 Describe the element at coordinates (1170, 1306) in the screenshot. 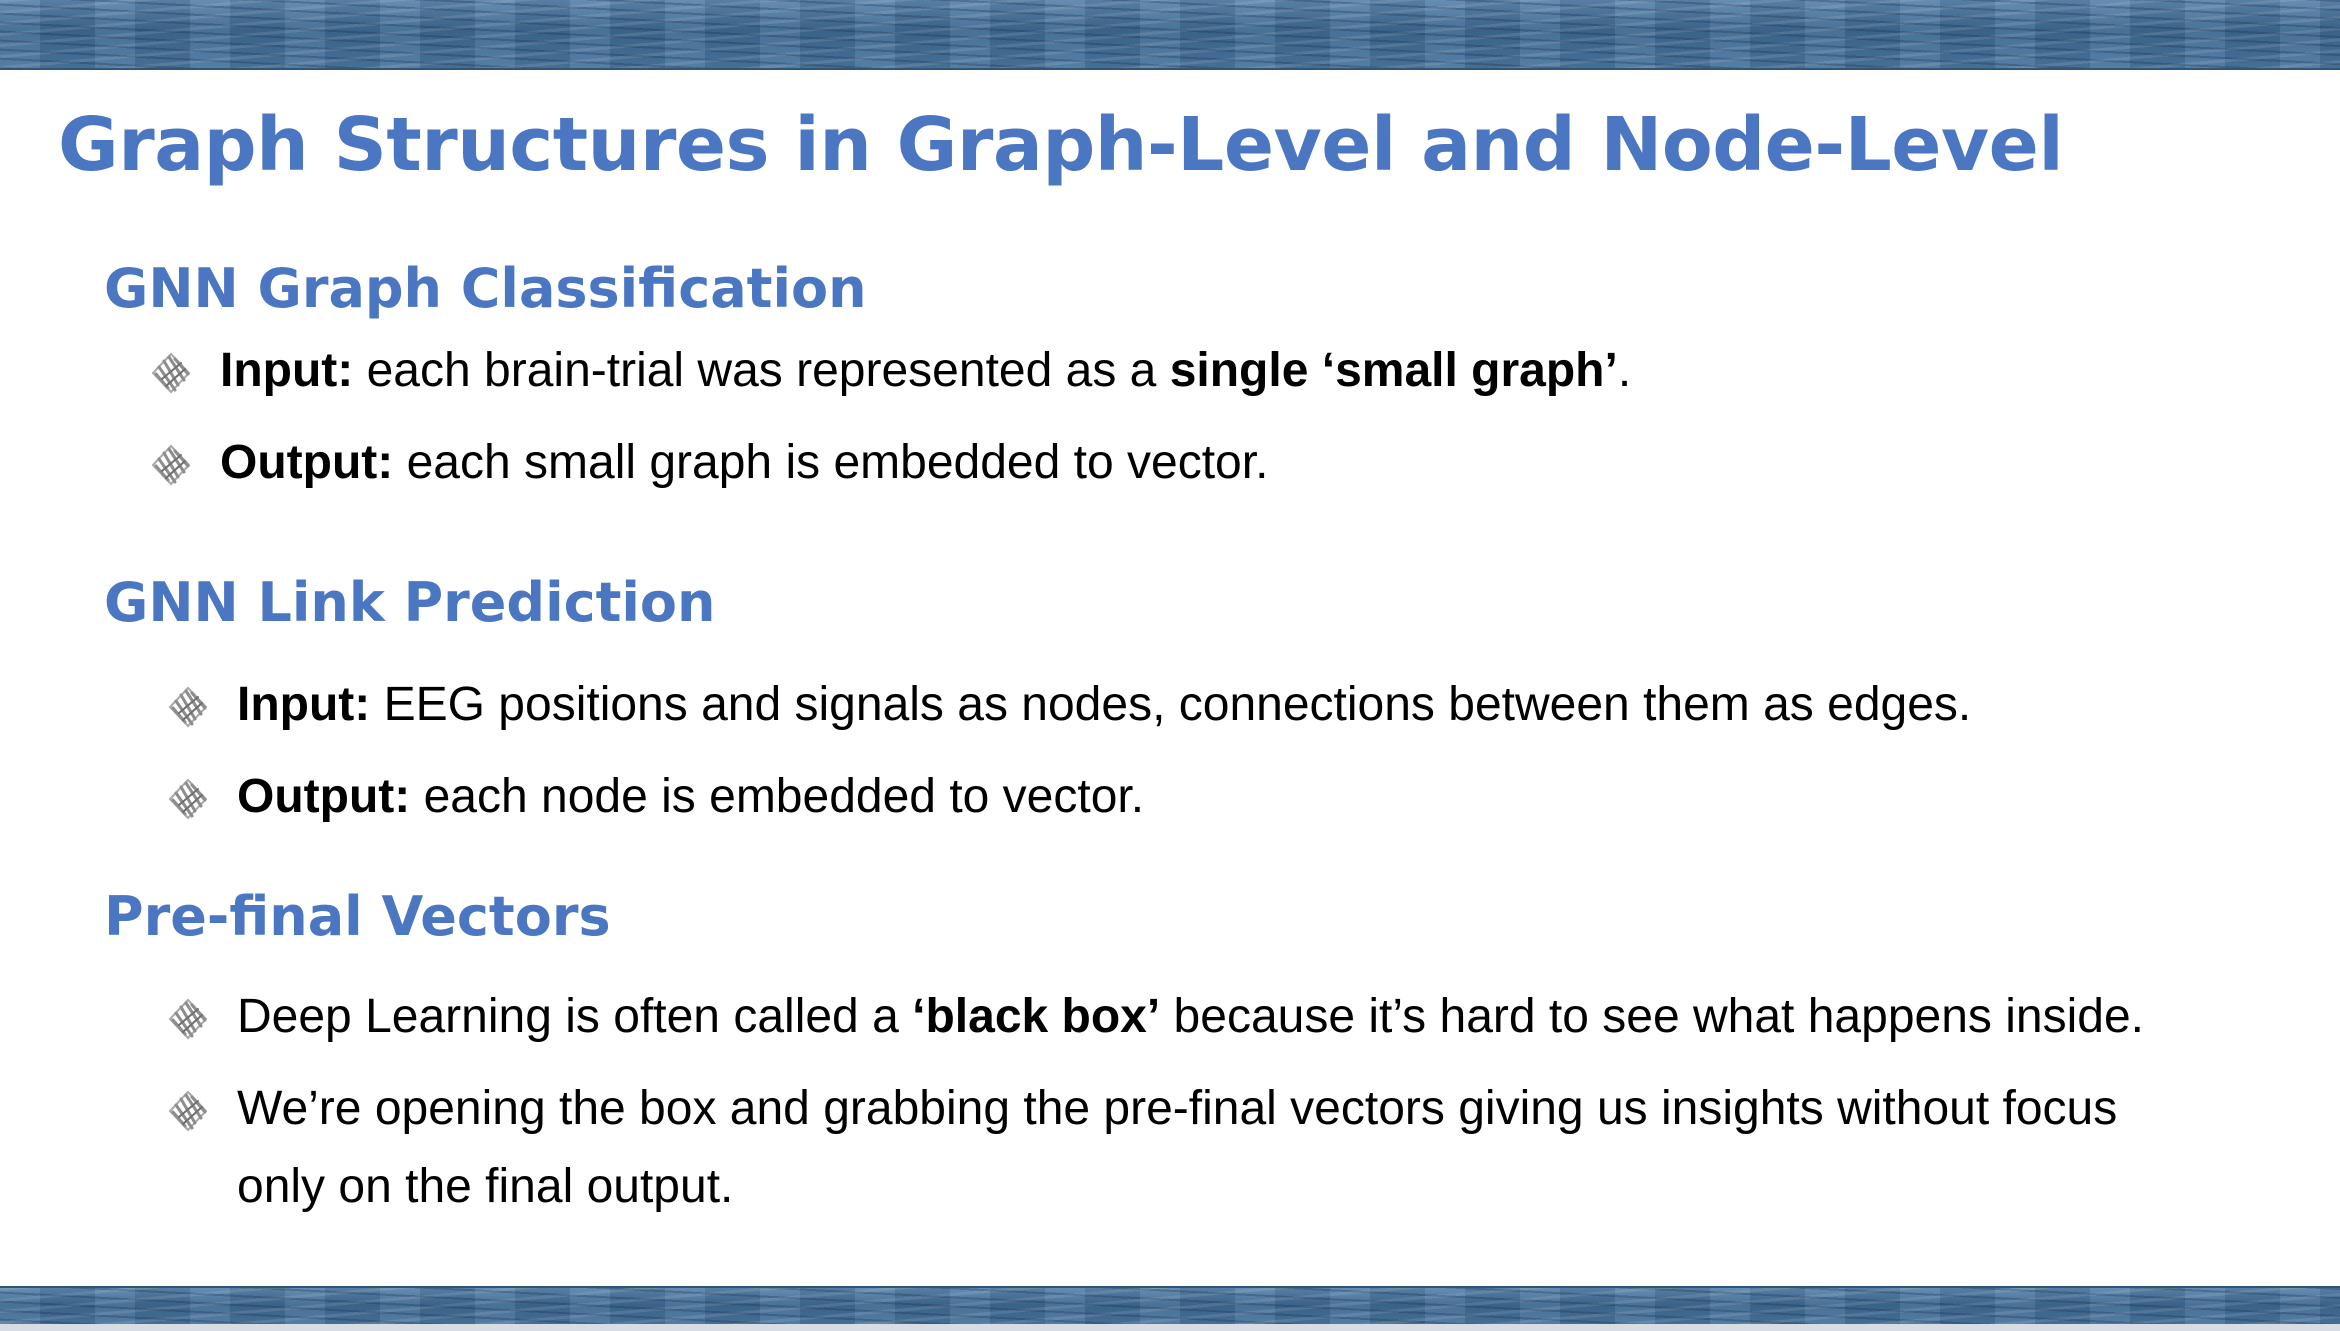

I see `bottom-decorative-band` at that location.